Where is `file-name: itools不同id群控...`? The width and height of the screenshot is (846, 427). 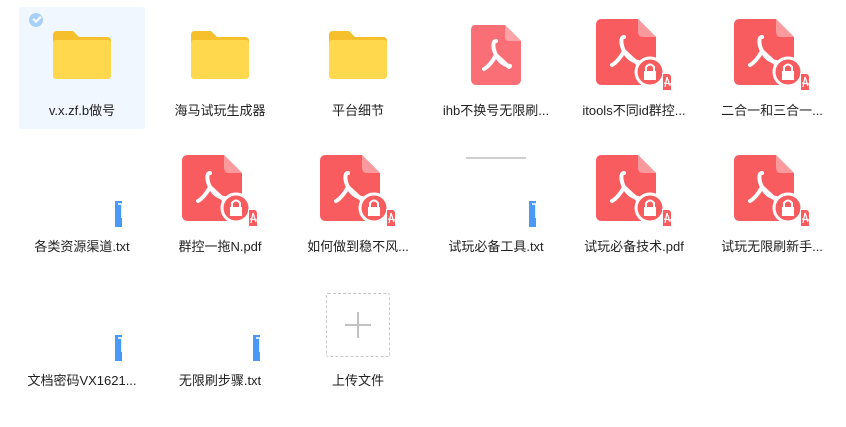 file-name: itools不同id群控... is located at coordinates (634, 110).